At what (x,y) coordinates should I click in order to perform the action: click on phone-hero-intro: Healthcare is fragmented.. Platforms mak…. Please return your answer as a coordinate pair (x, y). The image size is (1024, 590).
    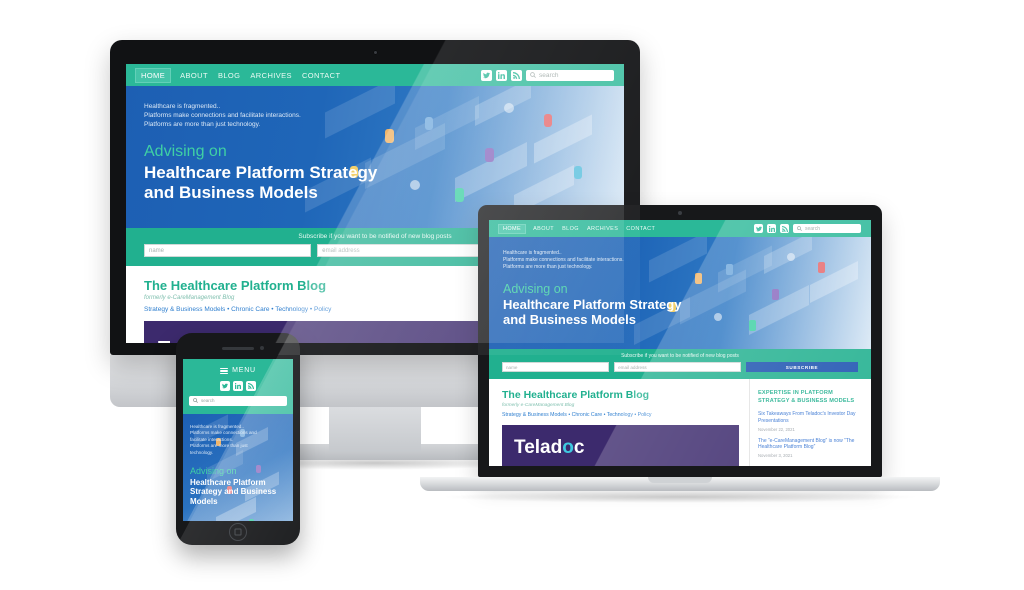
    Looking at the image, I should click on (226, 440).